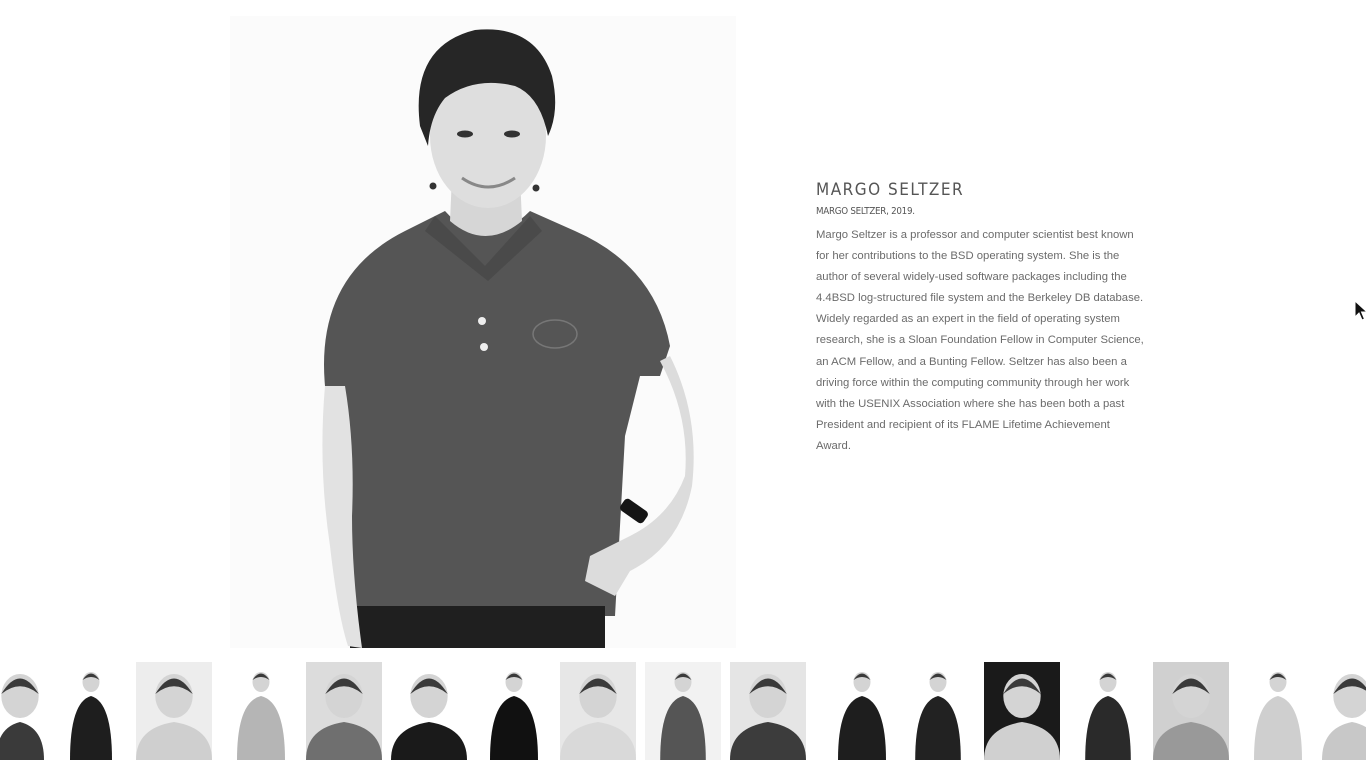 This screenshot has width=1366, height=768. I want to click on thumbnail-strip, so click(683, 715).